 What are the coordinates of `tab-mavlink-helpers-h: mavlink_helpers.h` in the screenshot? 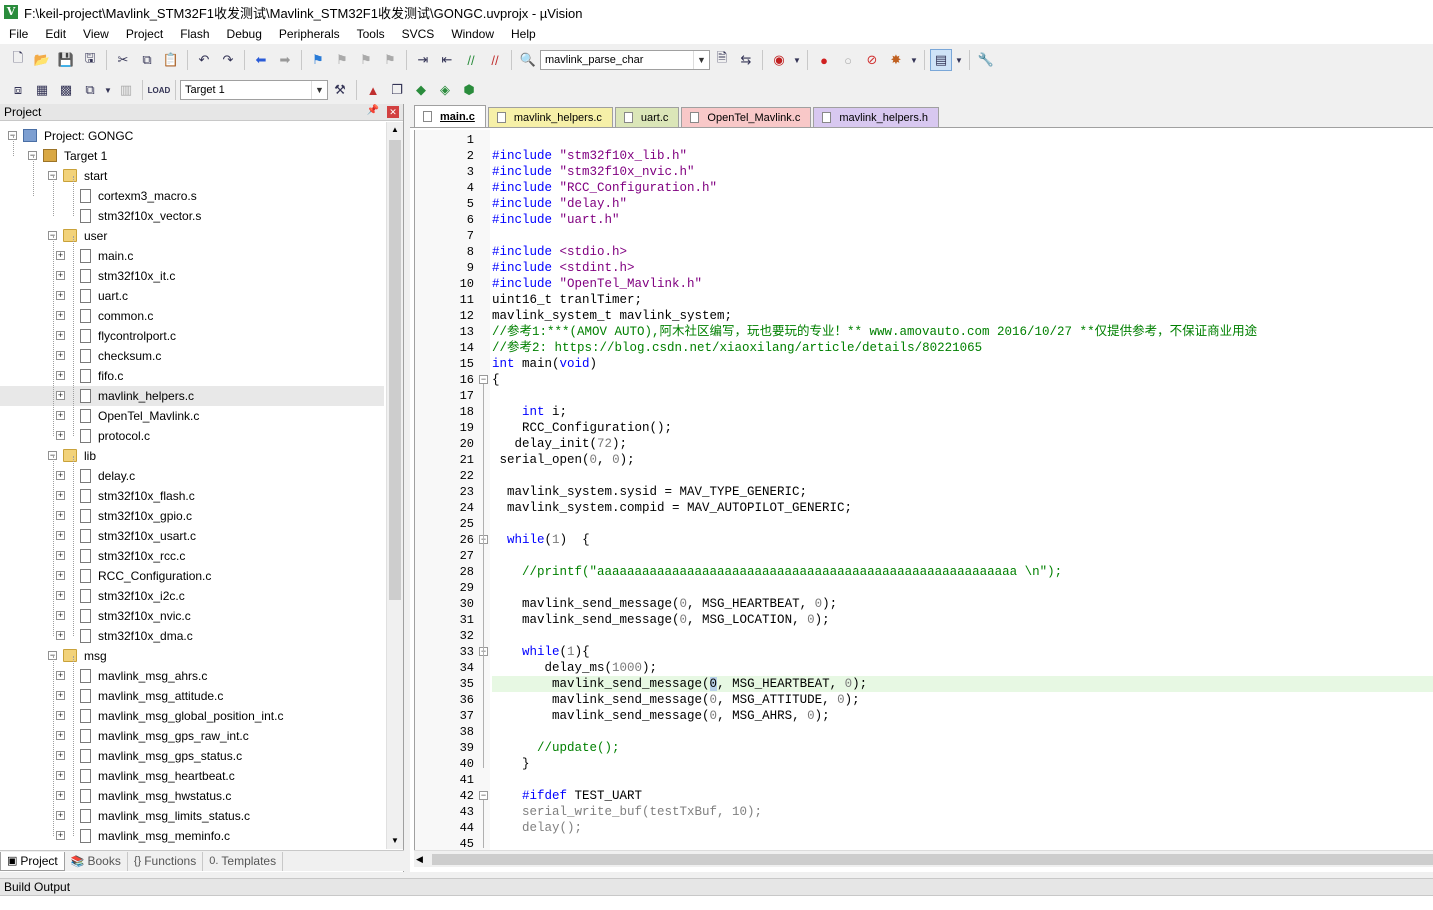 It's located at (876, 117).